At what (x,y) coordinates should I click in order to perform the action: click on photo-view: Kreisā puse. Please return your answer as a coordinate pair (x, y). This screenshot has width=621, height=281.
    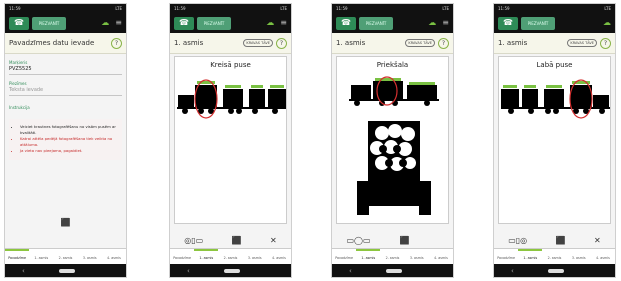
    Looking at the image, I should click on (230, 140).